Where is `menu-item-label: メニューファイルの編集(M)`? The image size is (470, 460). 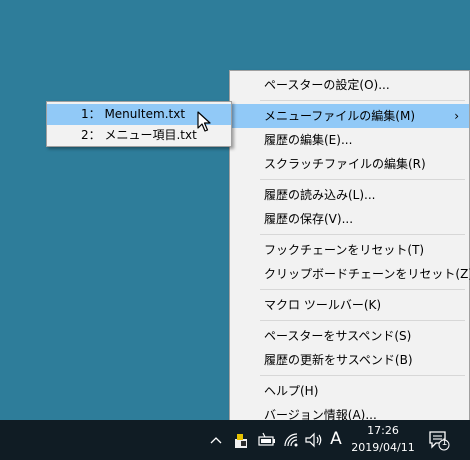
menu-item-label: メニューファイルの編集(M) is located at coordinates (339, 116).